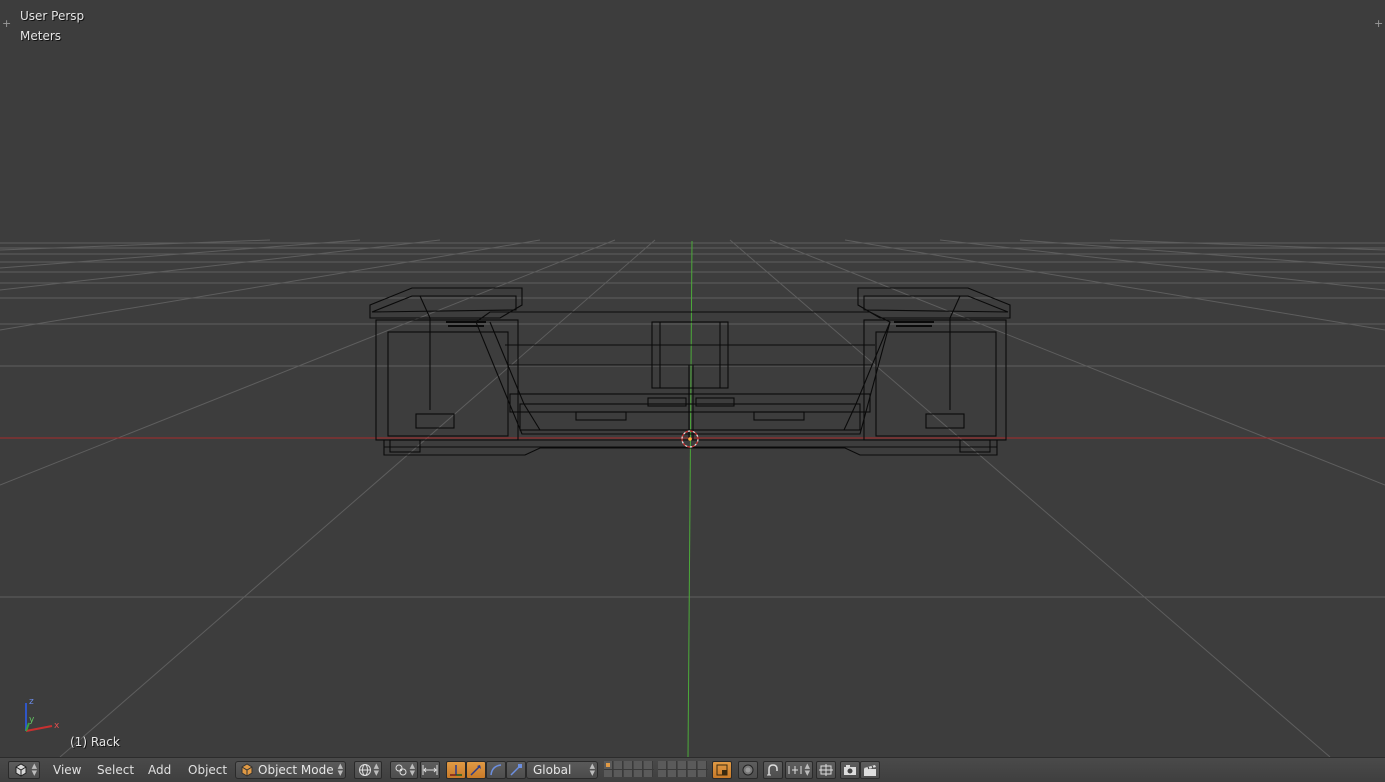 This screenshot has height=782, width=1385. Describe the element at coordinates (296, 770) in the screenshot. I see `mode-select-value: Object Mode` at that location.